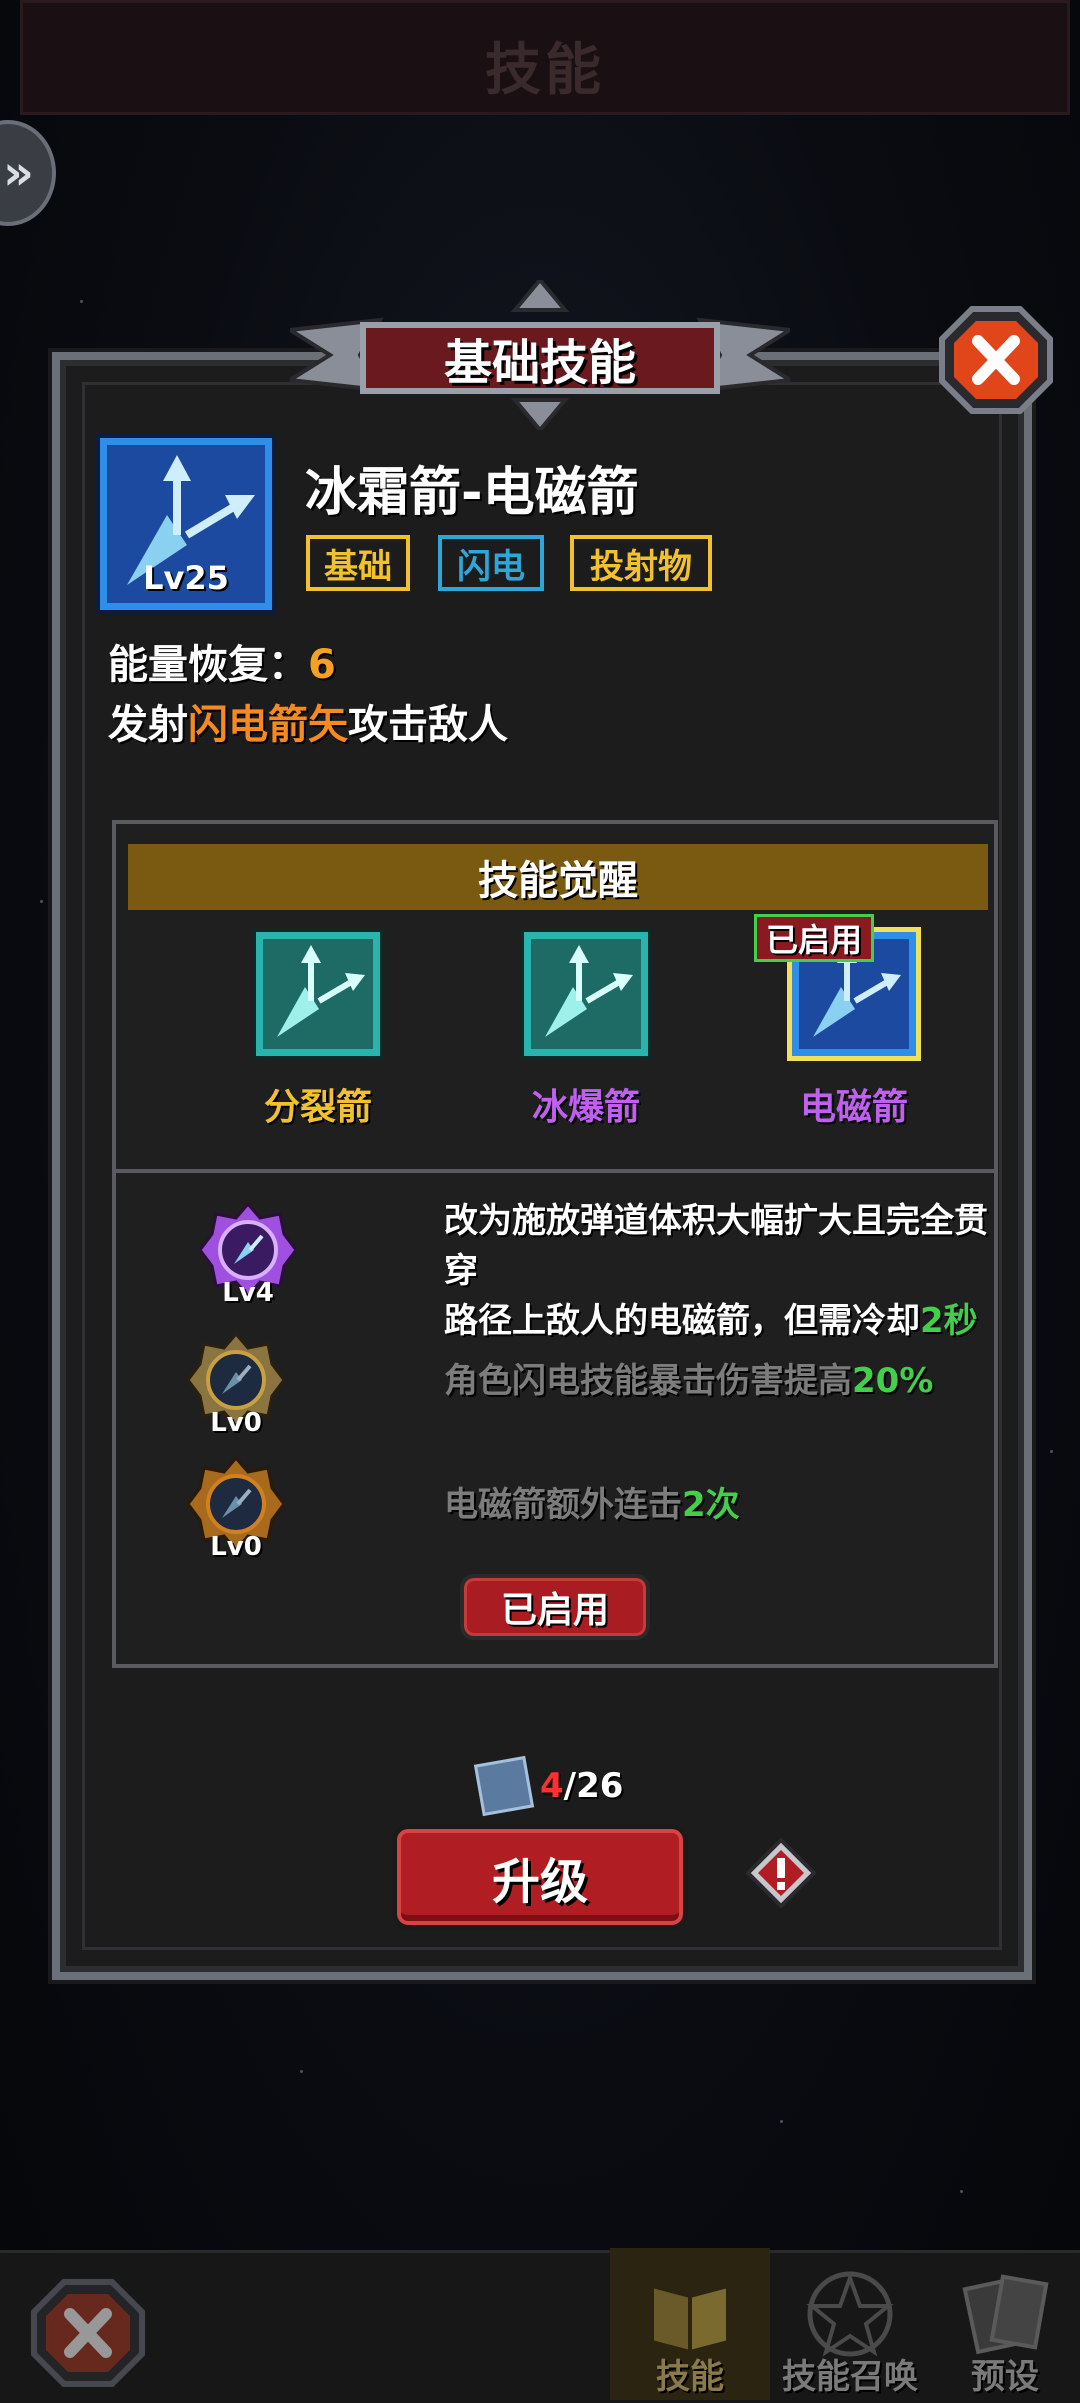 The height and width of the screenshot is (2403, 1080). What do you see at coordinates (545, 70) in the screenshot?
I see `page-title: 技能` at bounding box center [545, 70].